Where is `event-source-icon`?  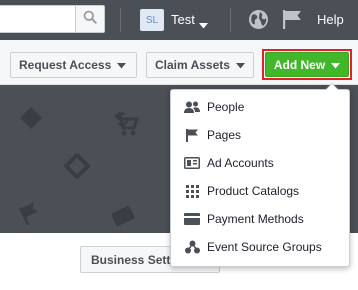 event-source-icon is located at coordinates (189, 247).